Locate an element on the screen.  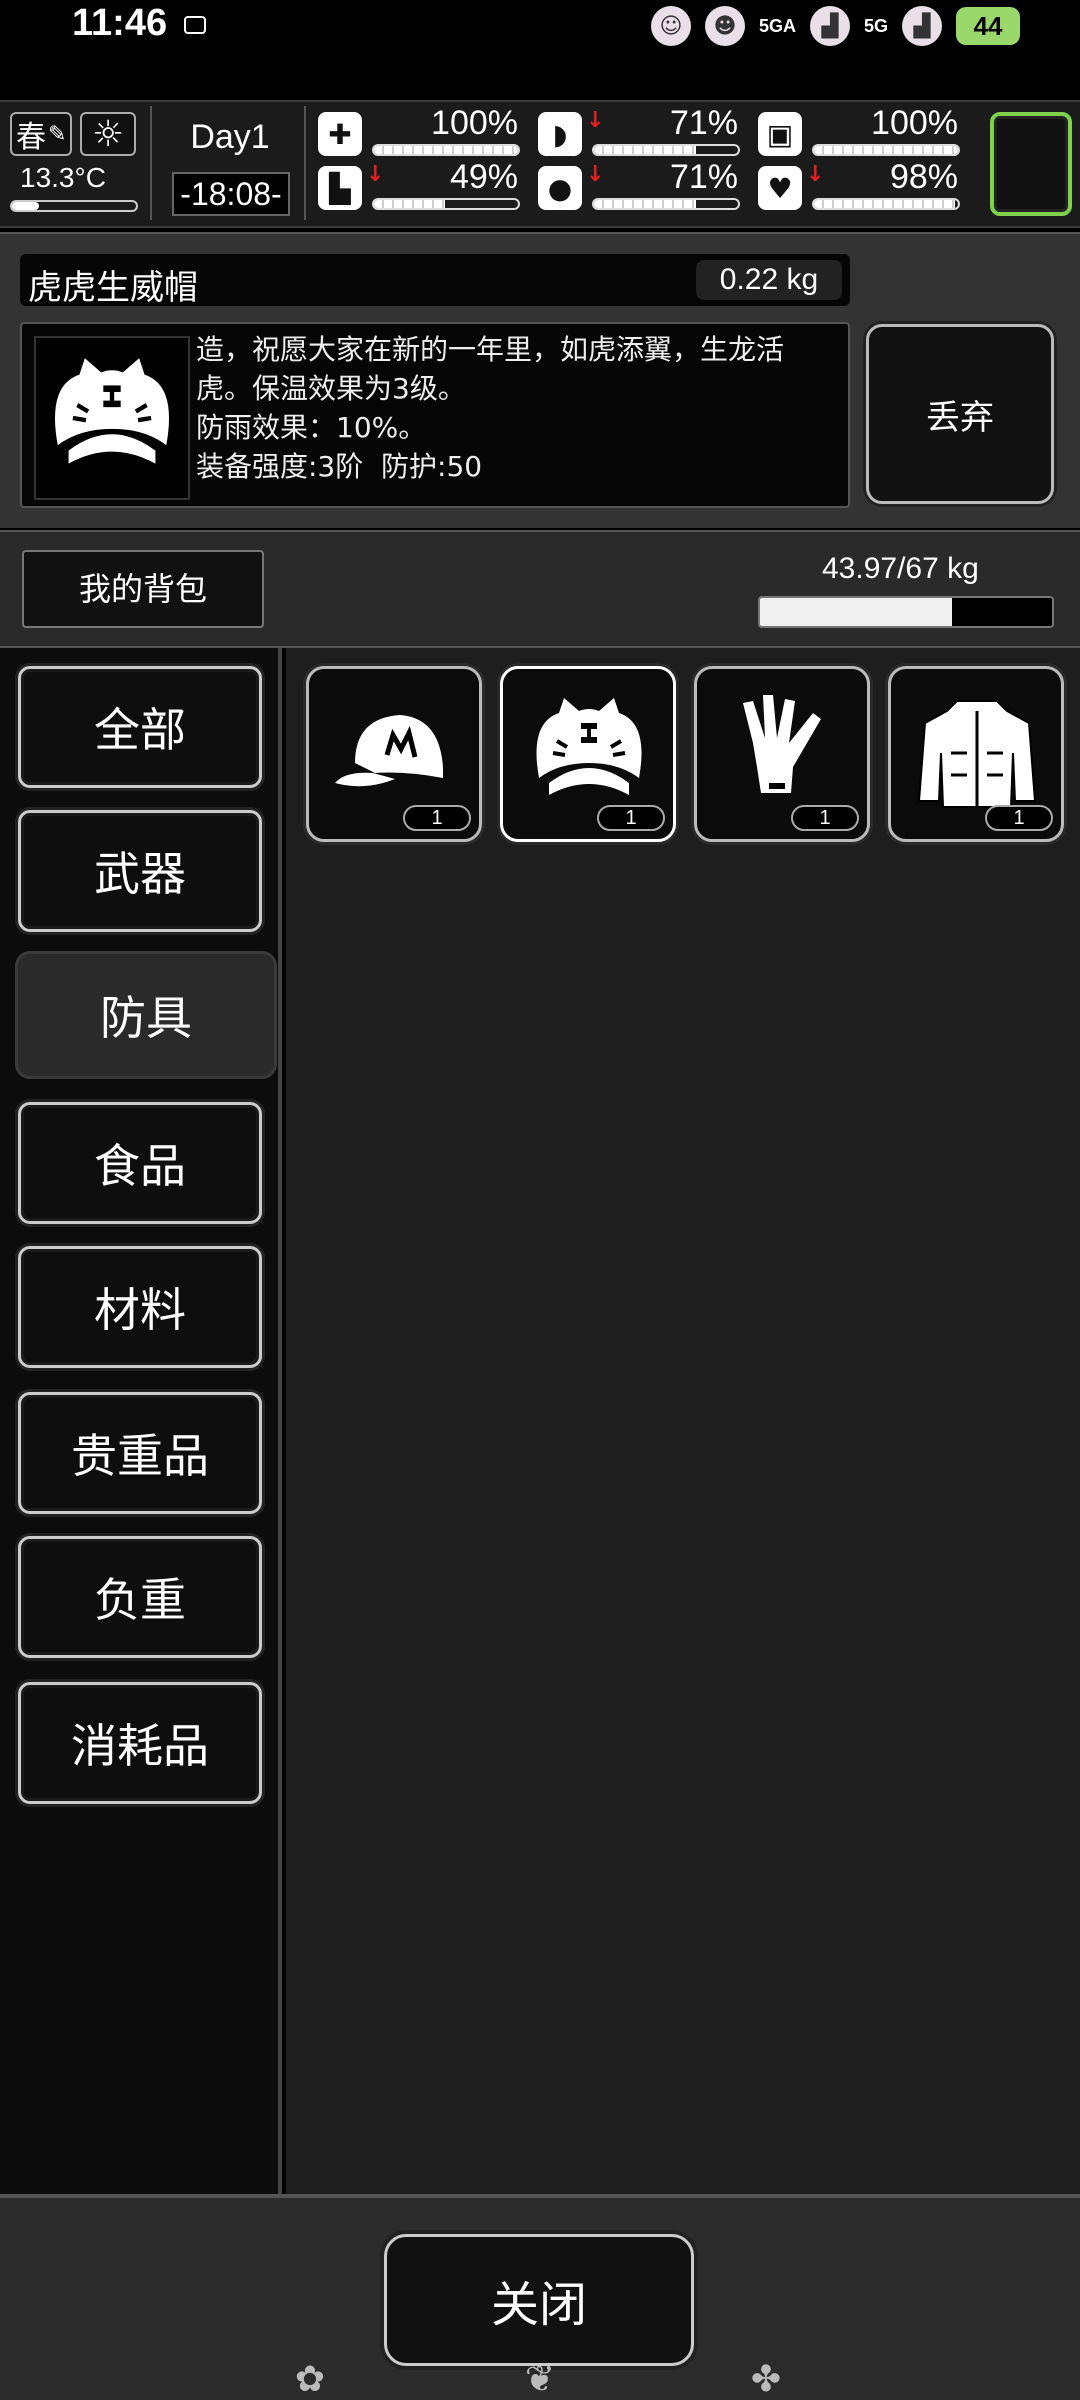
walking-value: 49% is located at coordinates (483, 177).